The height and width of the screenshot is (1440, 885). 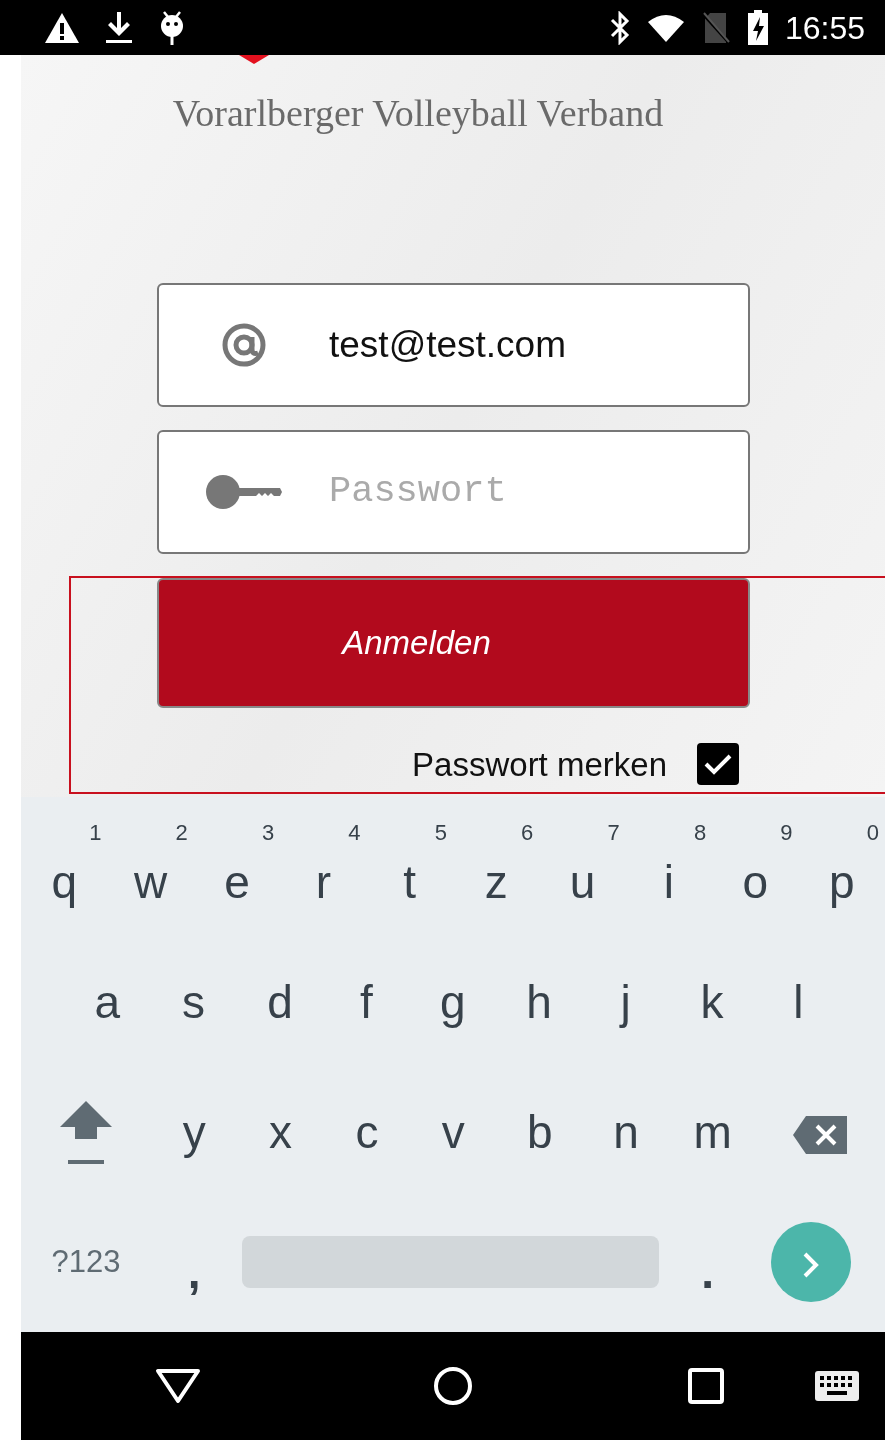 I want to click on at-sign-icon, so click(x=244, y=344).